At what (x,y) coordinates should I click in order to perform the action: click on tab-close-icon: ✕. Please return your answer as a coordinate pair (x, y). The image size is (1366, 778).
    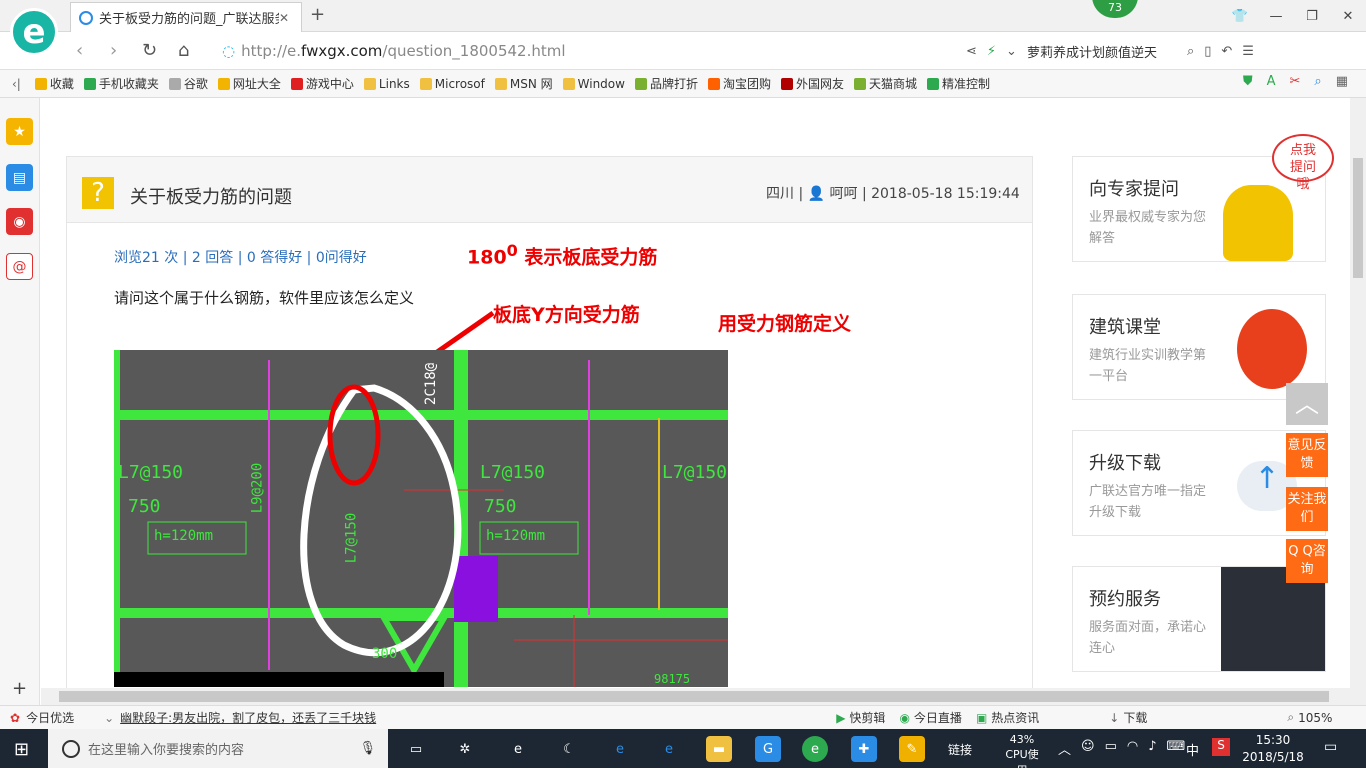
    Looking at the image, I should click on (286, 18).